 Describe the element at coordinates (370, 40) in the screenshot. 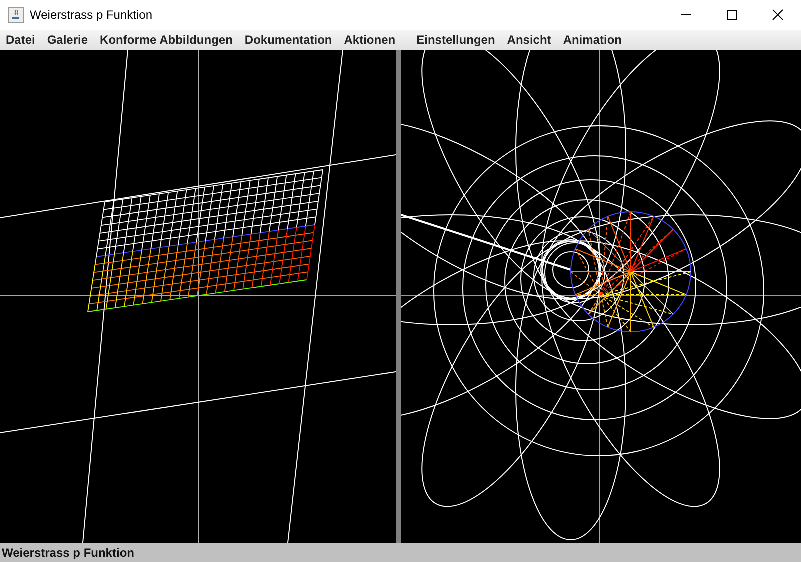

I see `menu-item: Aktionen` at that location.